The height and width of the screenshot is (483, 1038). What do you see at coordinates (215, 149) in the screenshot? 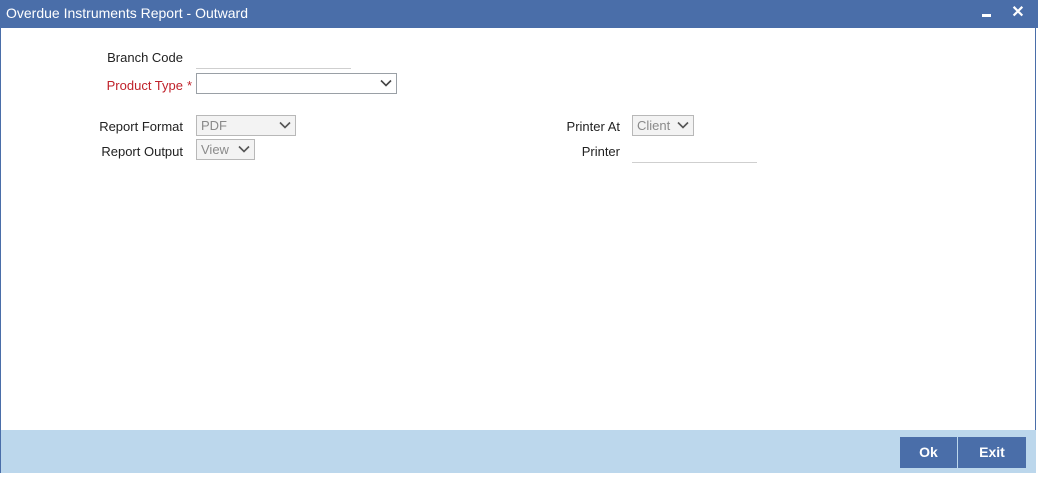
I see `report-output-value: View` at bounding box center [215, 149].